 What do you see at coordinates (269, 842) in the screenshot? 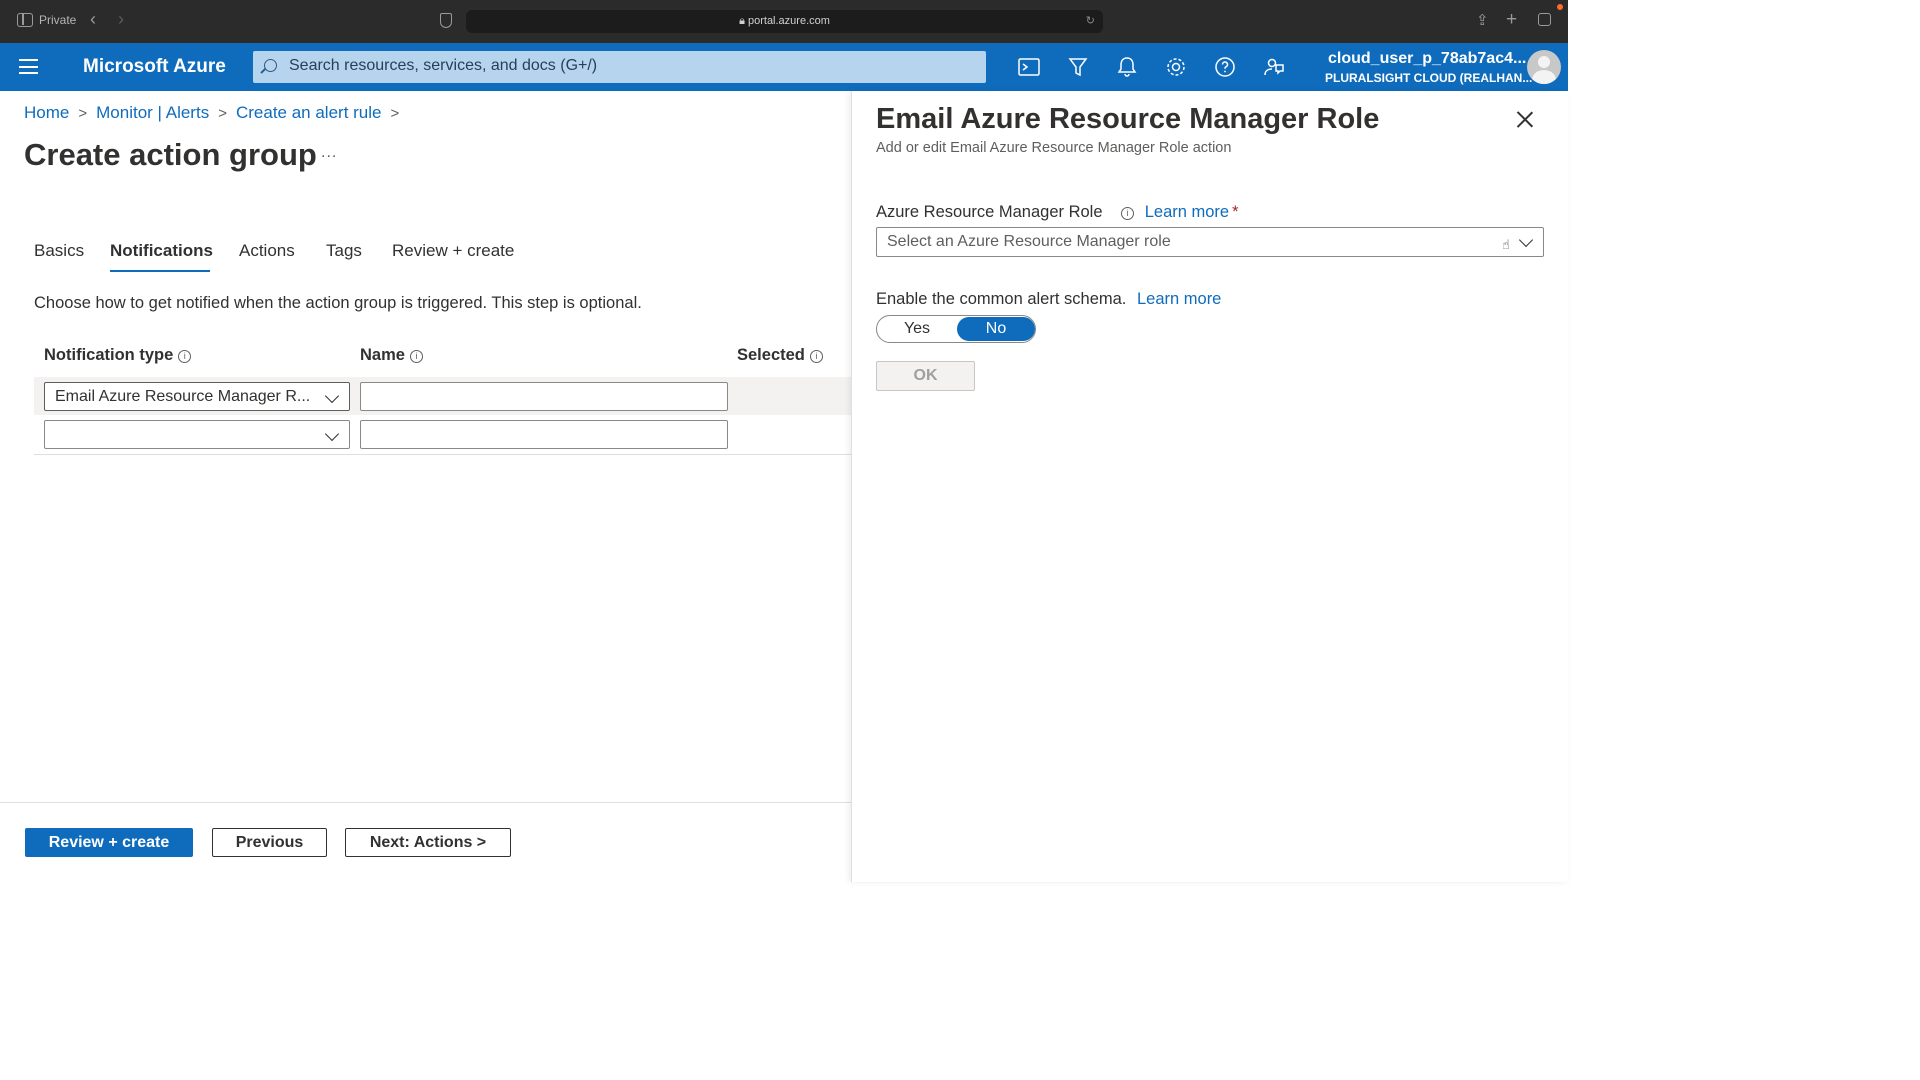
I see `previous-button: Previous` at bounding box center [269, 842].